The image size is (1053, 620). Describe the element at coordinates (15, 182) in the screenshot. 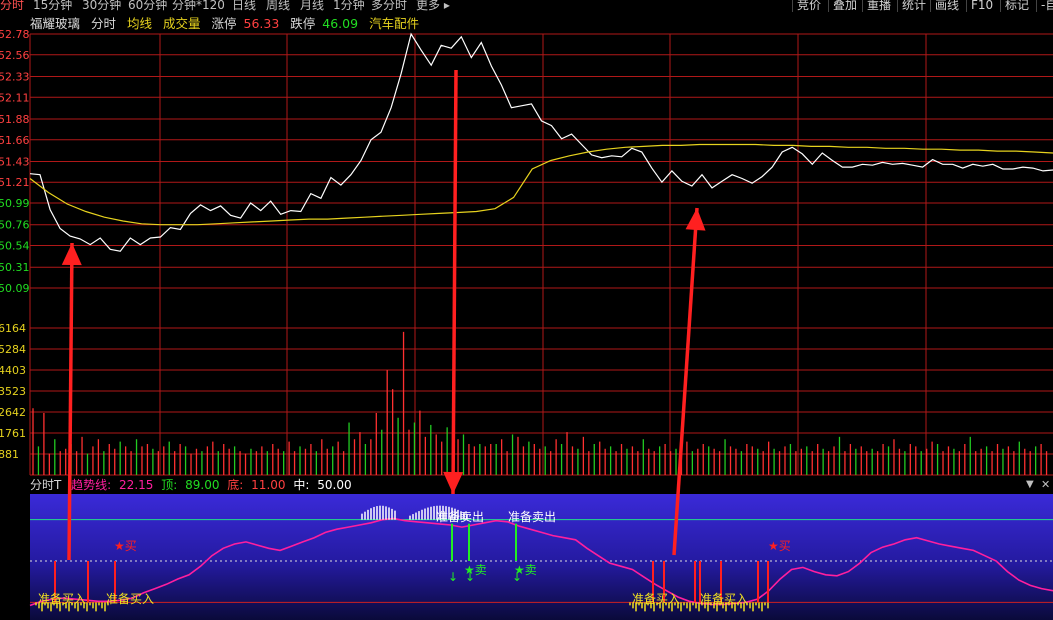

I see `price-tick-label: 51.21` at that location.